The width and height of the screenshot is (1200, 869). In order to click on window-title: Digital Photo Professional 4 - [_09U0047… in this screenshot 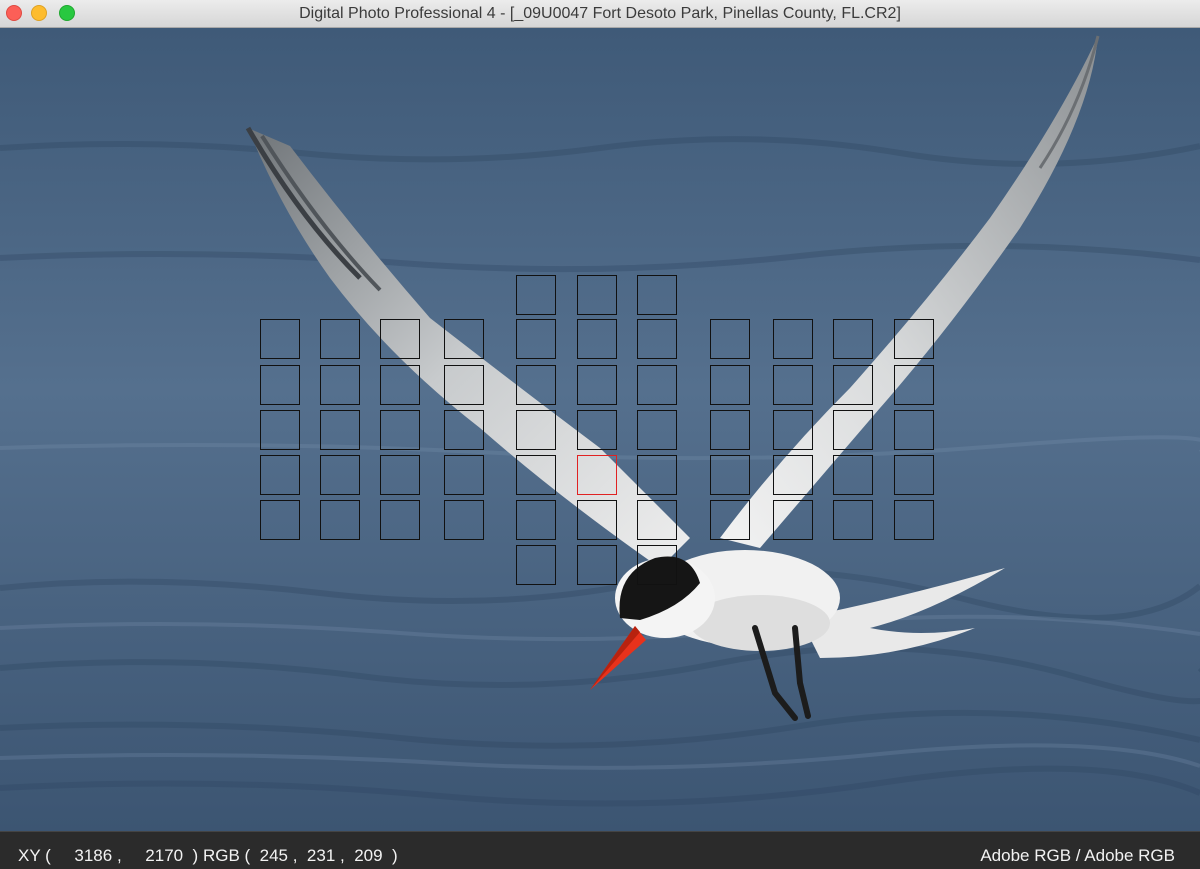, I will do `click(600, 13)`.